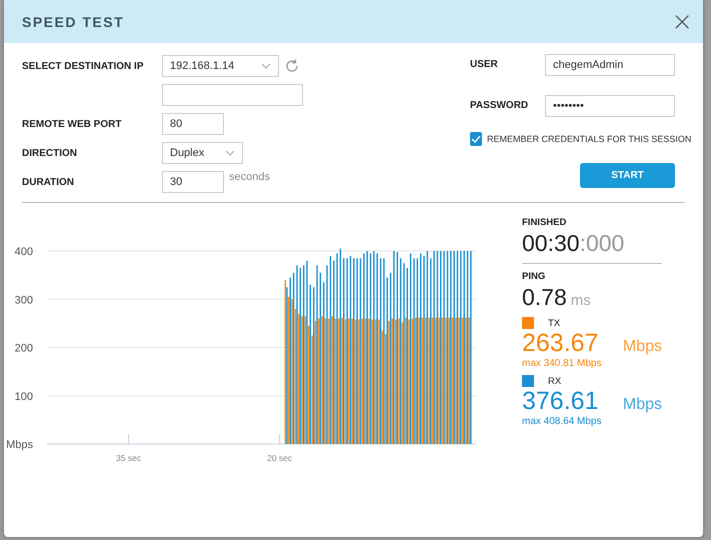 This screenshot has width=711, height=540. I want to click on axis-label: Mbps, so click(19, 445).